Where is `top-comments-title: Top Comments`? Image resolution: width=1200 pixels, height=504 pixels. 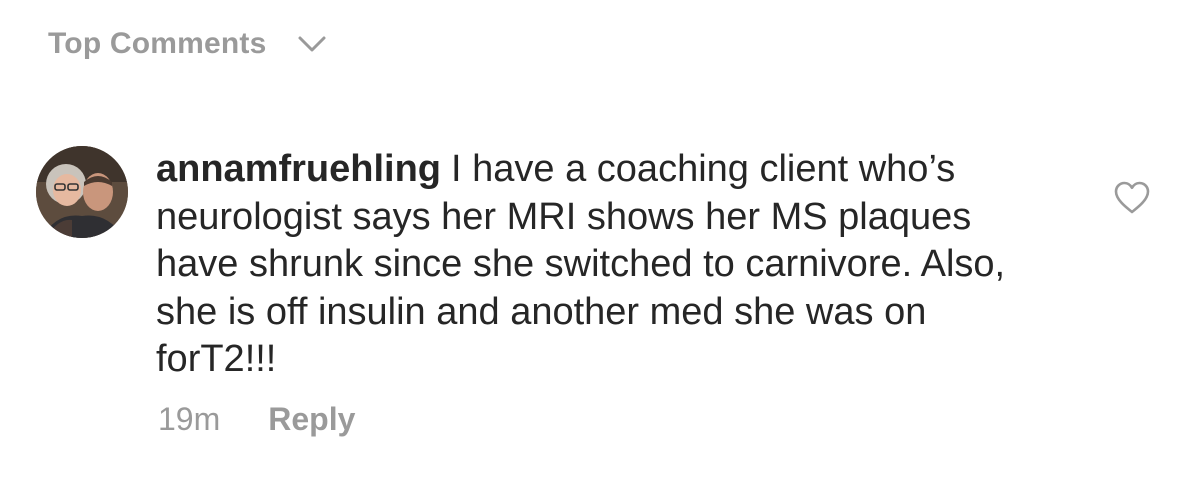 top-comments-title: Top Comments is located at coordinates (157, 43).